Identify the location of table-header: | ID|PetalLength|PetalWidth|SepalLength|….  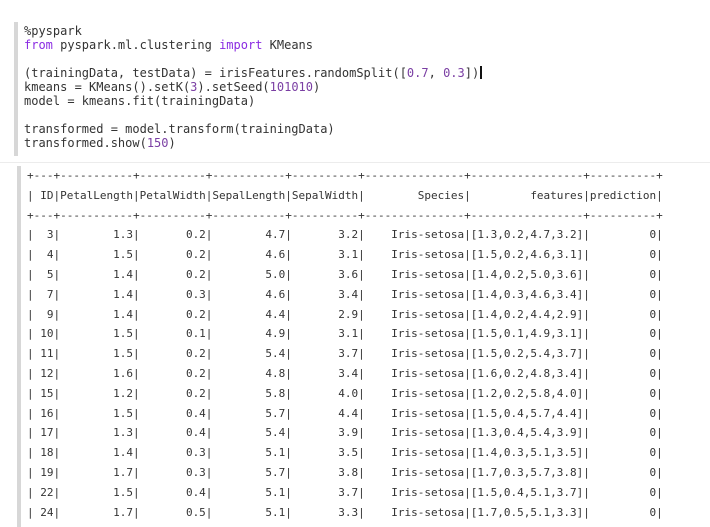
(345, 195).